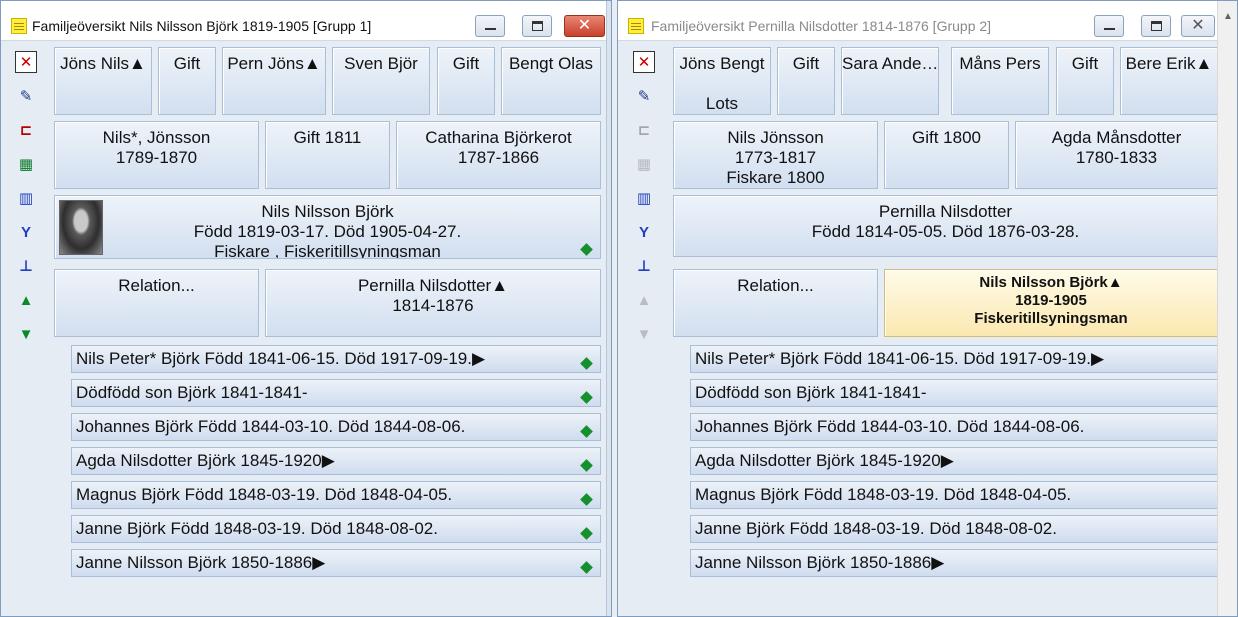 The width and height of the screenshot is (1238, 617). I want to click on child-label: Agda Nilsdotter Björk 1845-1920▶, so click(824, 460).